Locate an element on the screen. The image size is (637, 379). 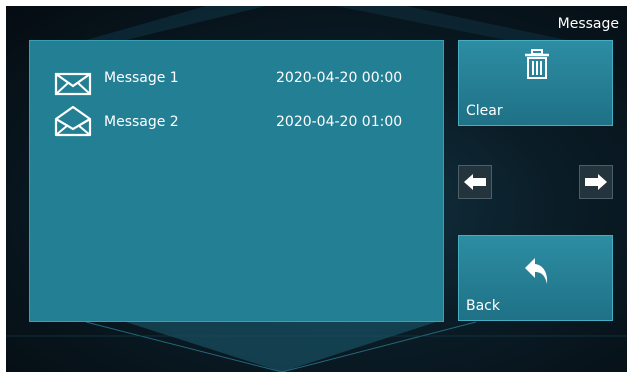
message-name: Message 1 is located at coordinates (141, 78).